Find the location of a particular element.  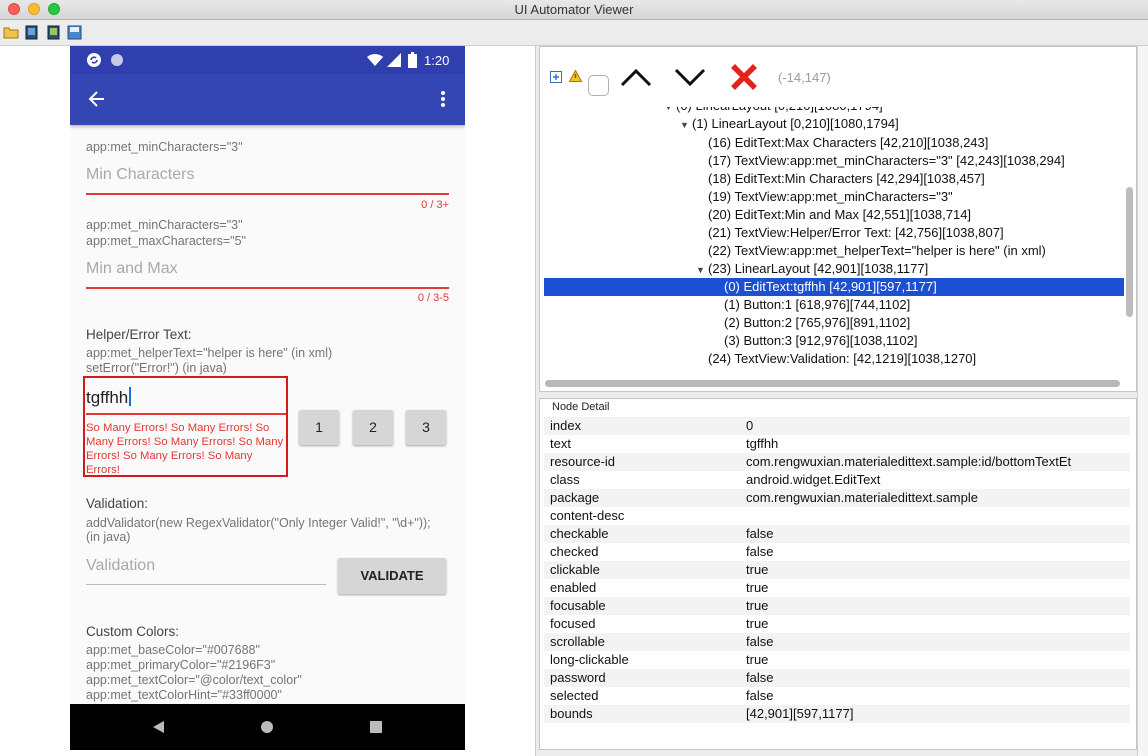

tree-node: ▼ (23) LinearLayout [42,901][1038,1177] is located at coordinates (834, 269).